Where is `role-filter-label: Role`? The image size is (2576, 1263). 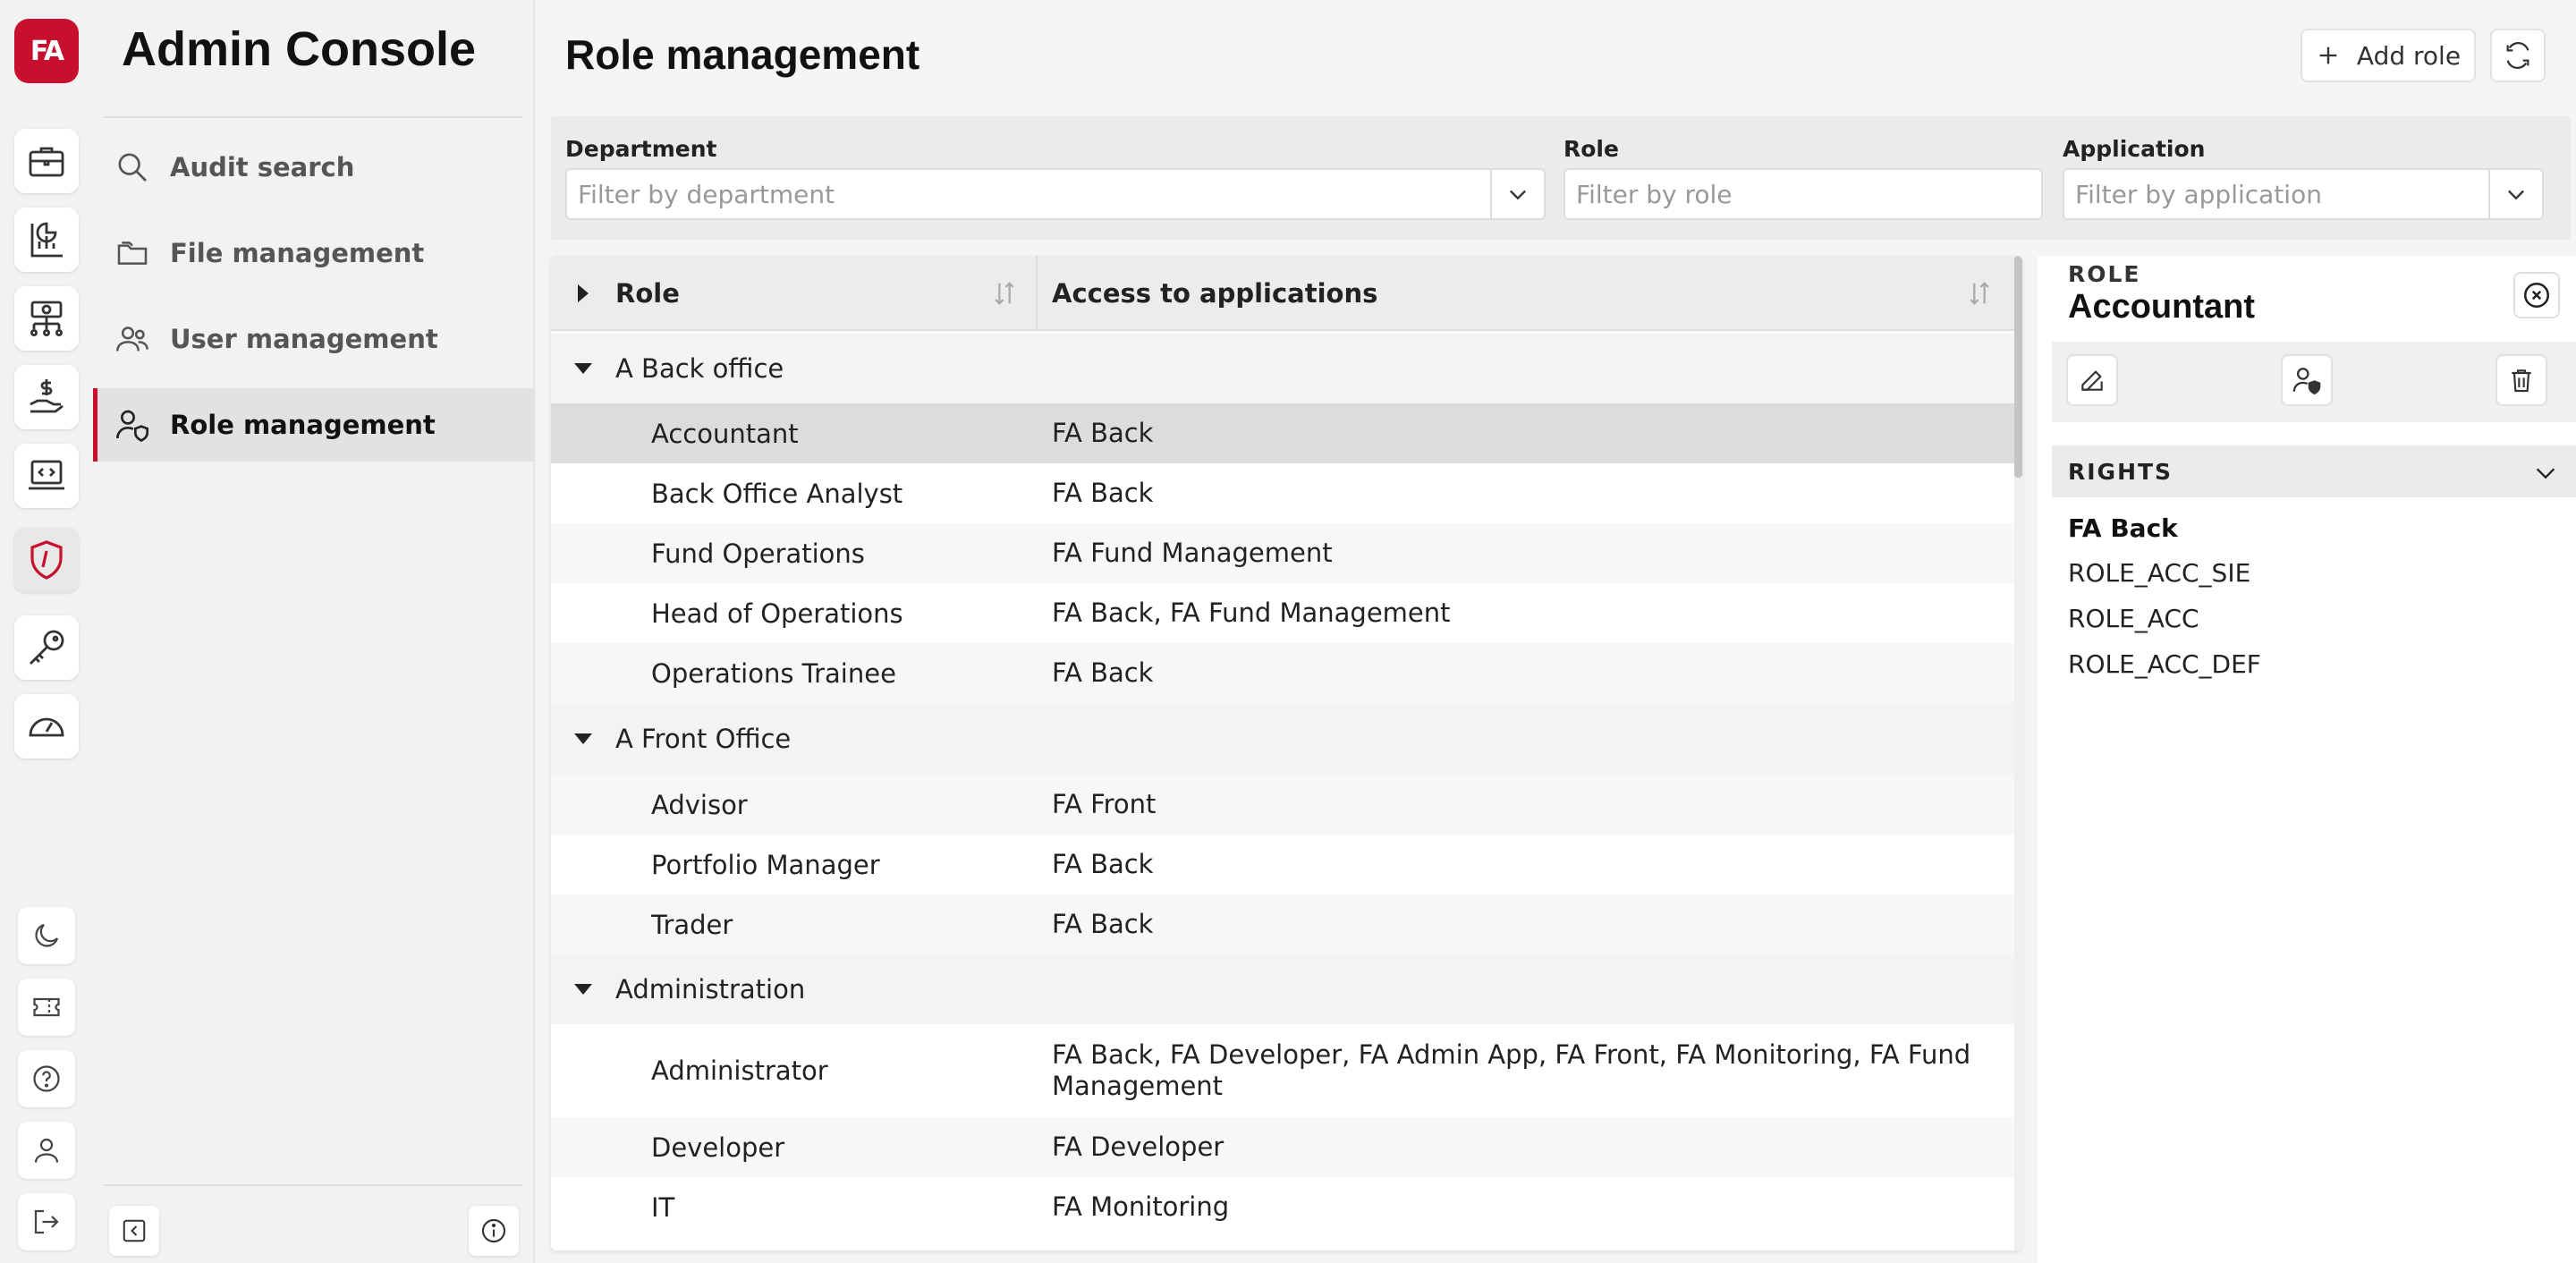
role-filter-label: Role is located at coordinates (1591, 149).